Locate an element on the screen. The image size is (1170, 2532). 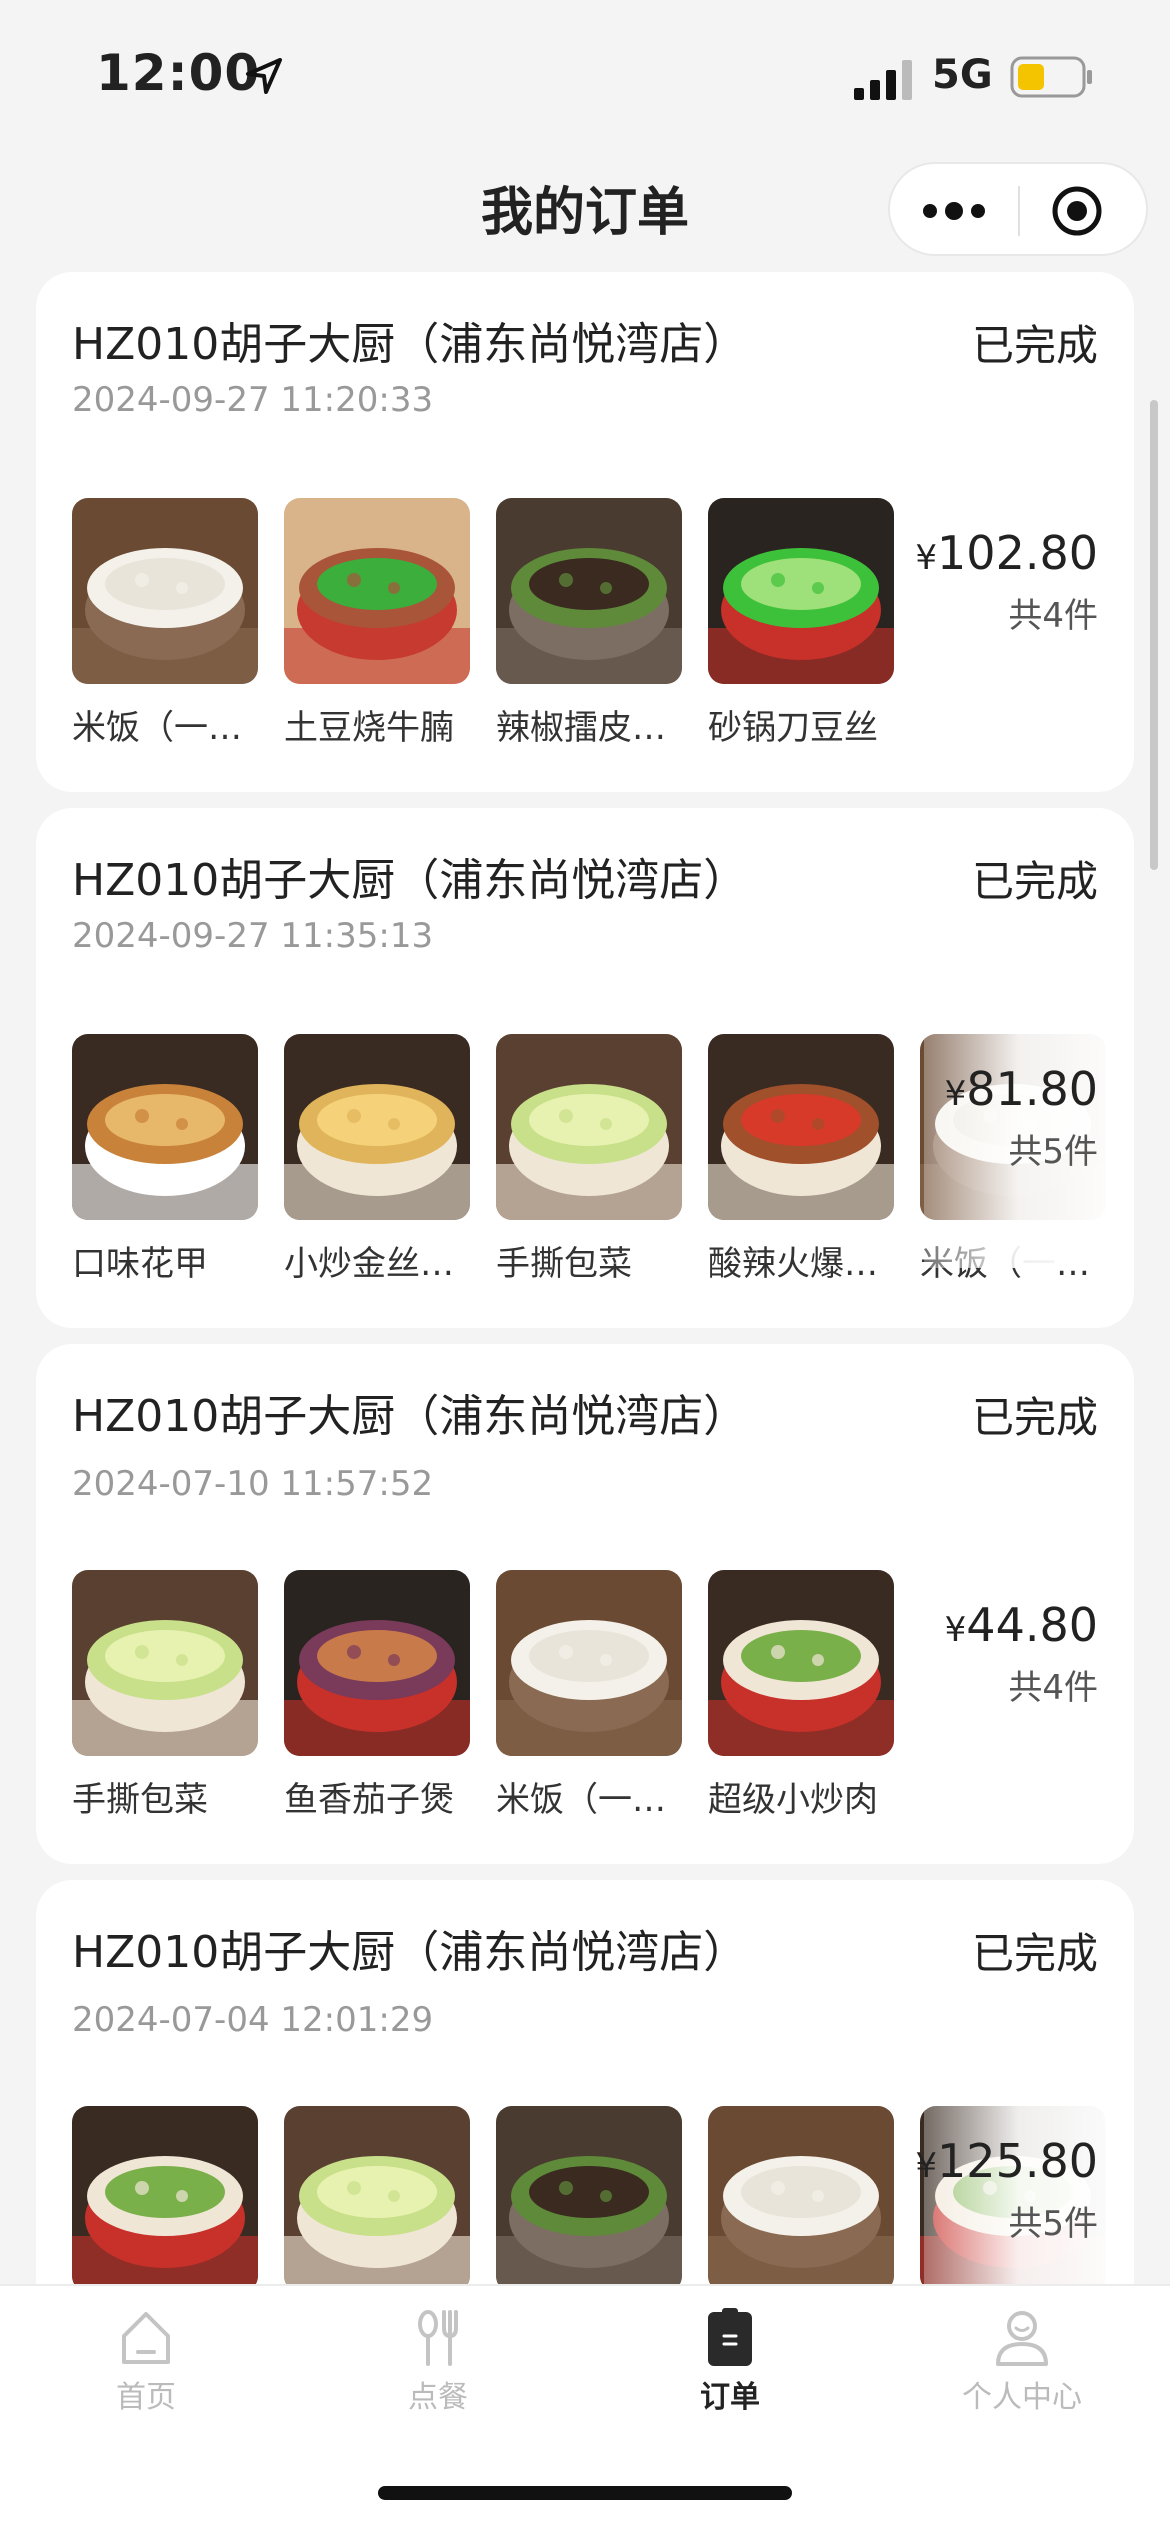
order-price: ¥102.80 is located at coordinates (1006, 553).